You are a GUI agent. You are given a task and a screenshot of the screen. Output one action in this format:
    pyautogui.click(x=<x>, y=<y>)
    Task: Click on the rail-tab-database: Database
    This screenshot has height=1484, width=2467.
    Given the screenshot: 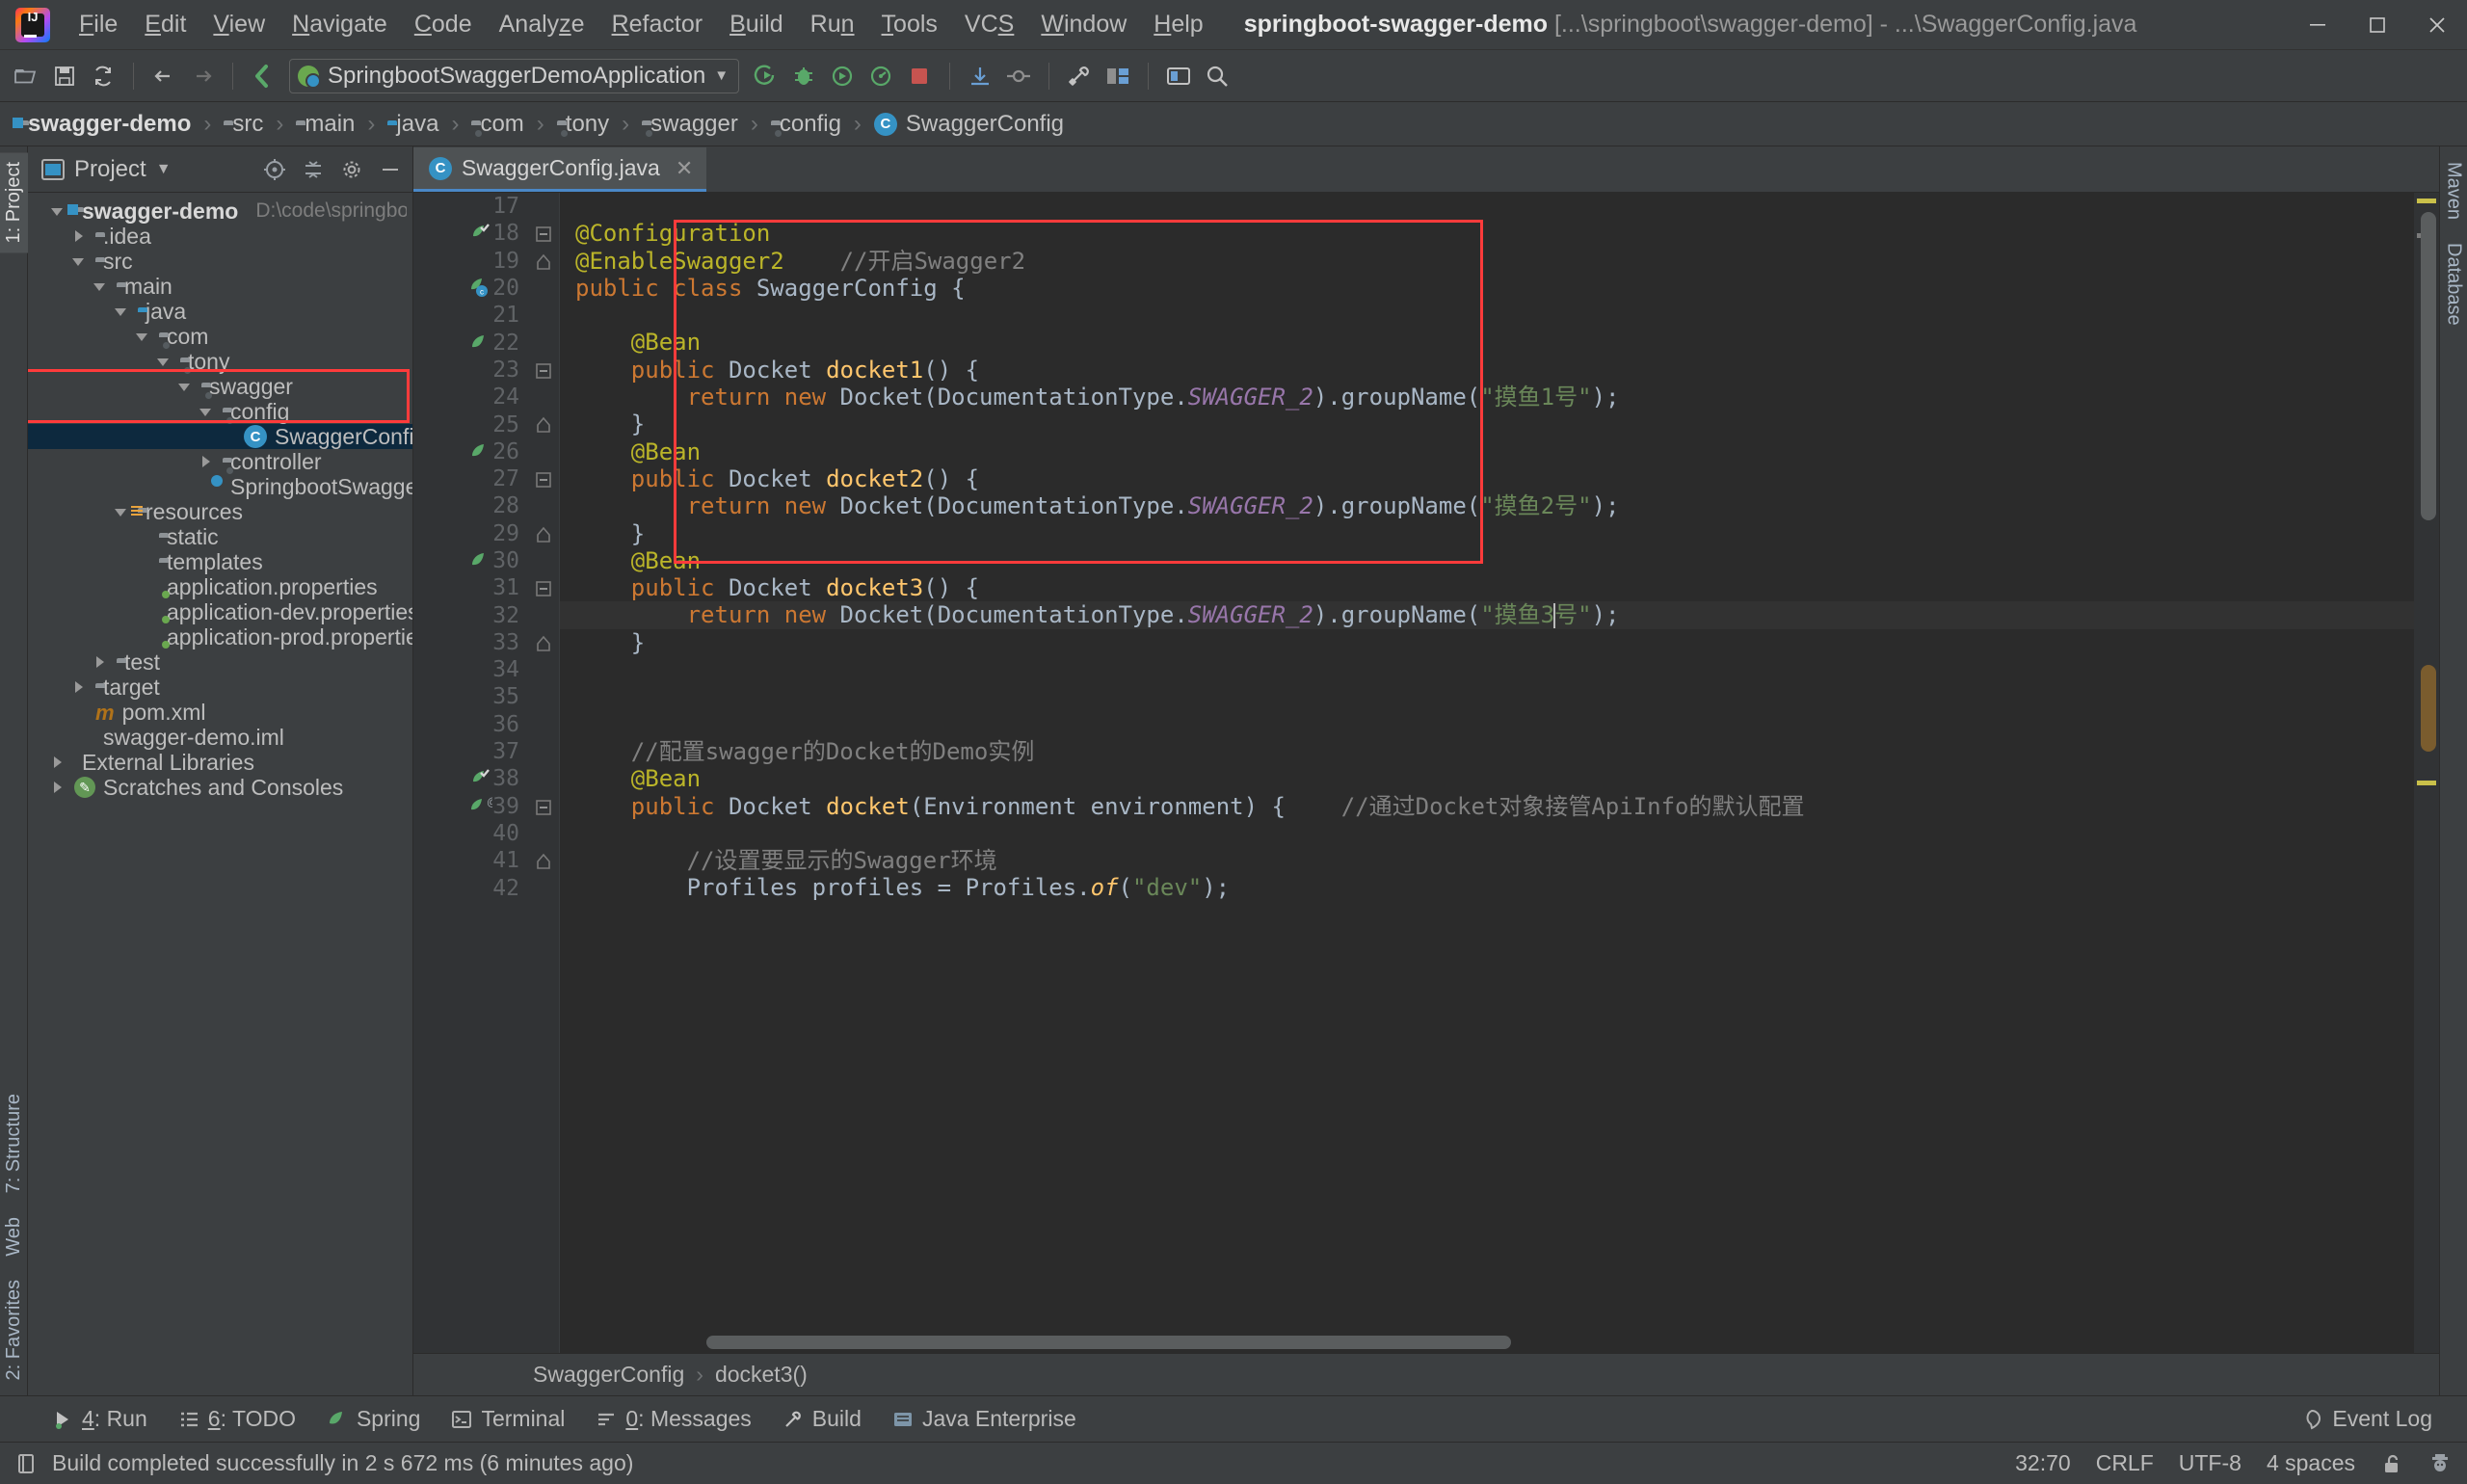 What is the action you would take?
    pyautogui.click(x=2453, y=284)
    